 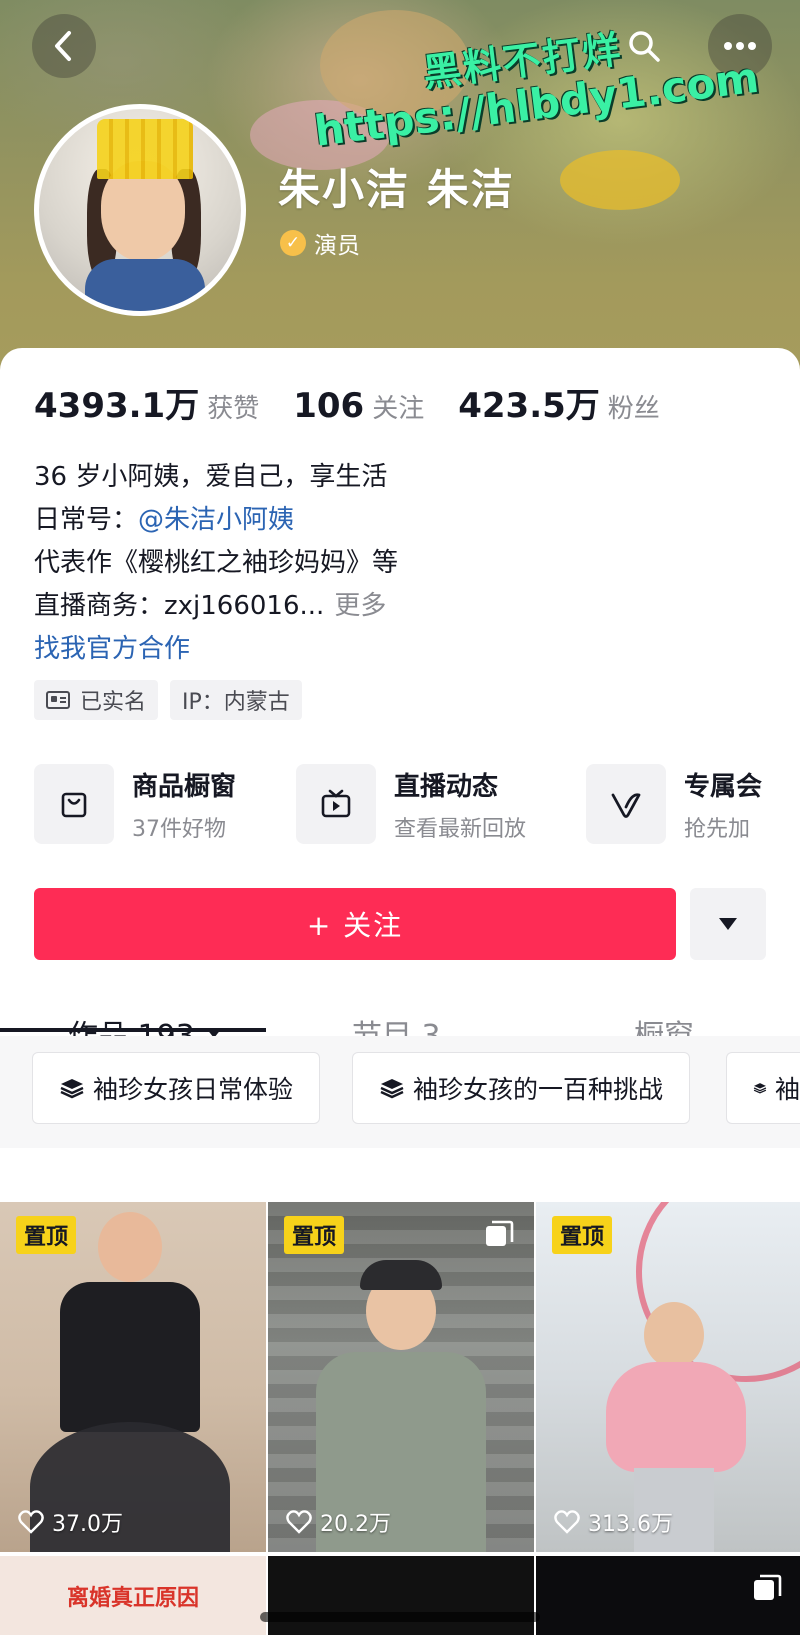 I want to click on collection-chip: 袖珍女孩的一百种挑战, so click(x=521, y=1088).